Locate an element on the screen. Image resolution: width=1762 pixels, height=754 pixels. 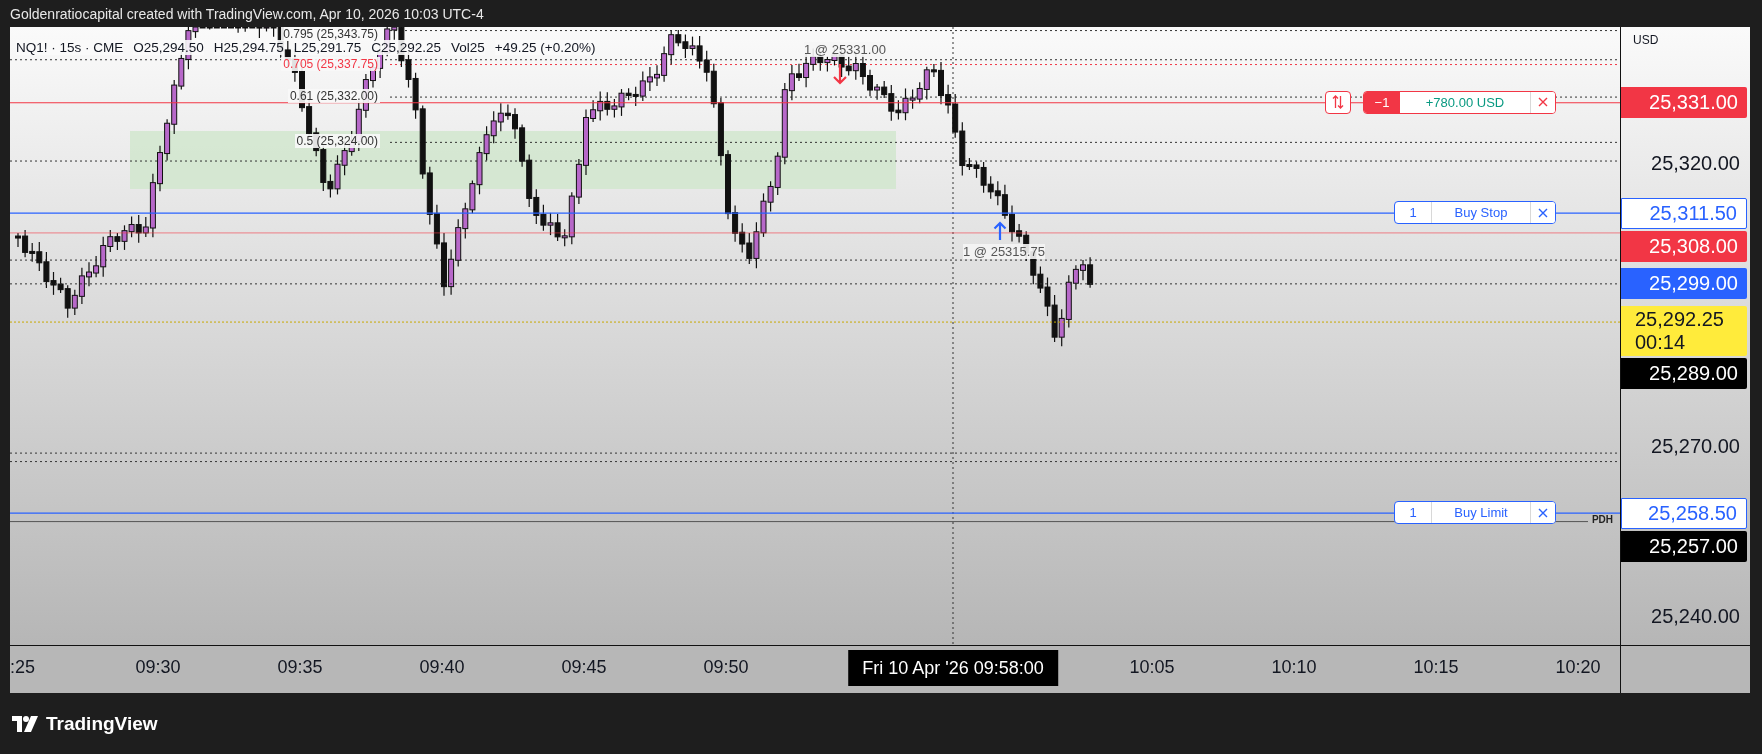
price-axis: USD 25,320.00 25,270.00 25,240.00 25,308.00 25,299.00 25,292.25 00:14 25,289.00 25,257.00 25,331.00 25,311.50 25,258.50 is located at coordinates (1685, 336).